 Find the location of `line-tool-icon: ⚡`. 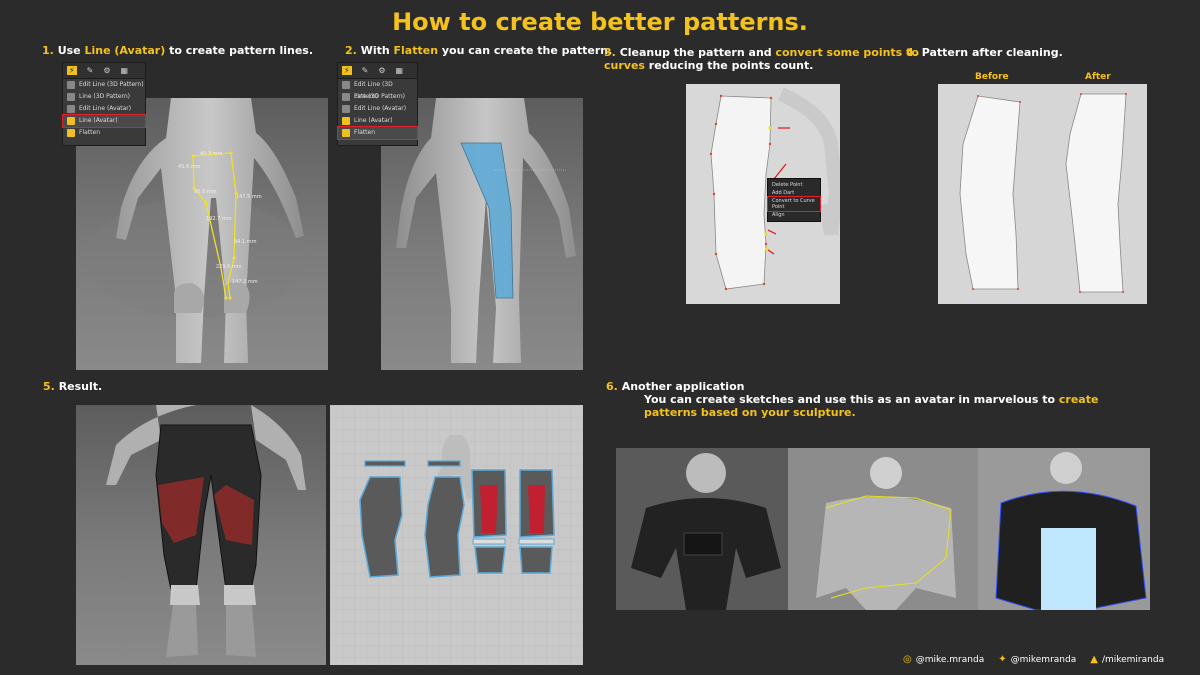

line-tool-icon: ⚡ is located at coordinates (72, 70).